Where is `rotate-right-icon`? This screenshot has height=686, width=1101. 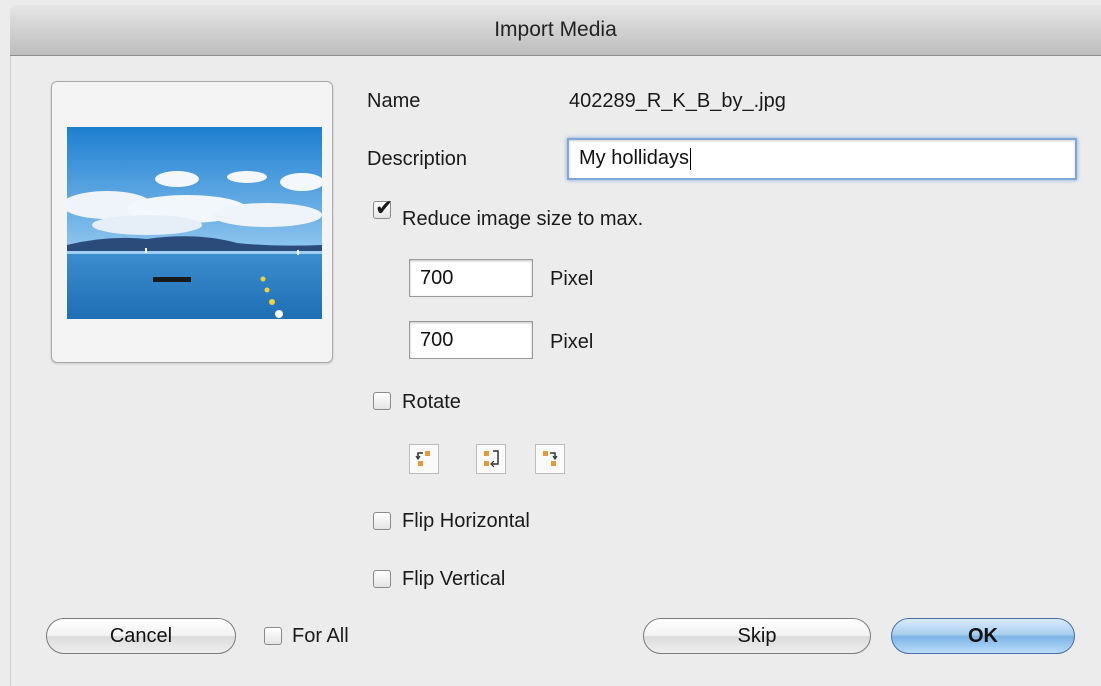 rotate-right-icon is located at coordinates (550, 458).